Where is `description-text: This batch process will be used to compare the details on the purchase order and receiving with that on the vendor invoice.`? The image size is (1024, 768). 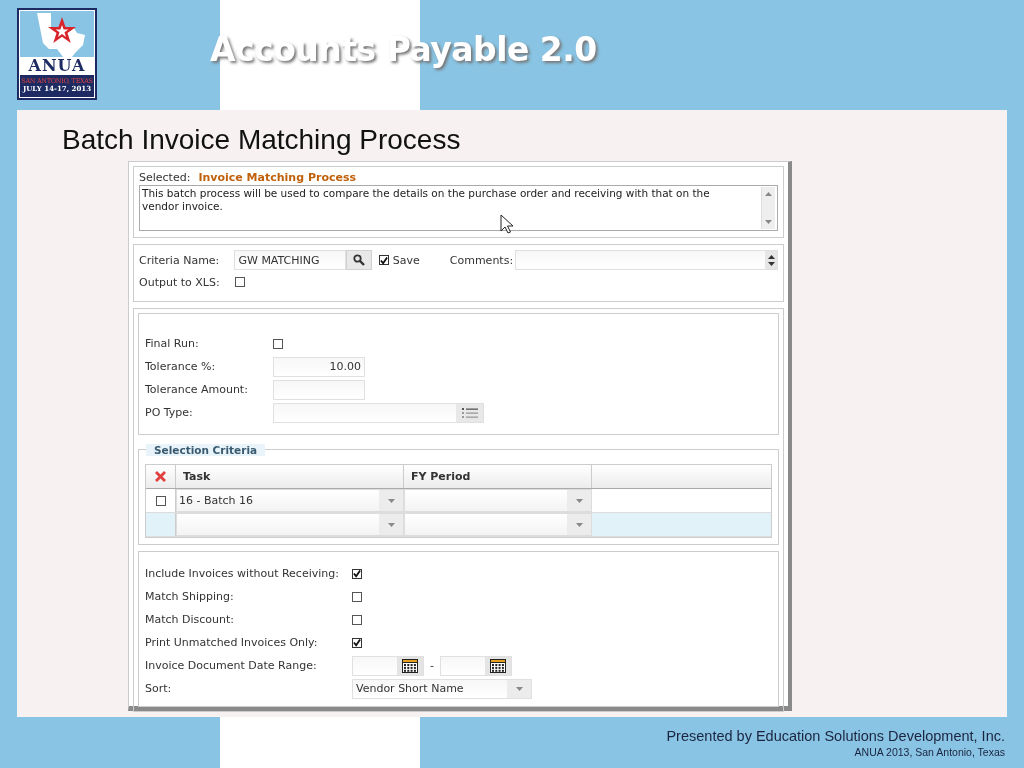 description-text: This batch process will be used to compare the details on the purchase order and receiving with that on the vendor invoice. is located at coordinates (426, 200).